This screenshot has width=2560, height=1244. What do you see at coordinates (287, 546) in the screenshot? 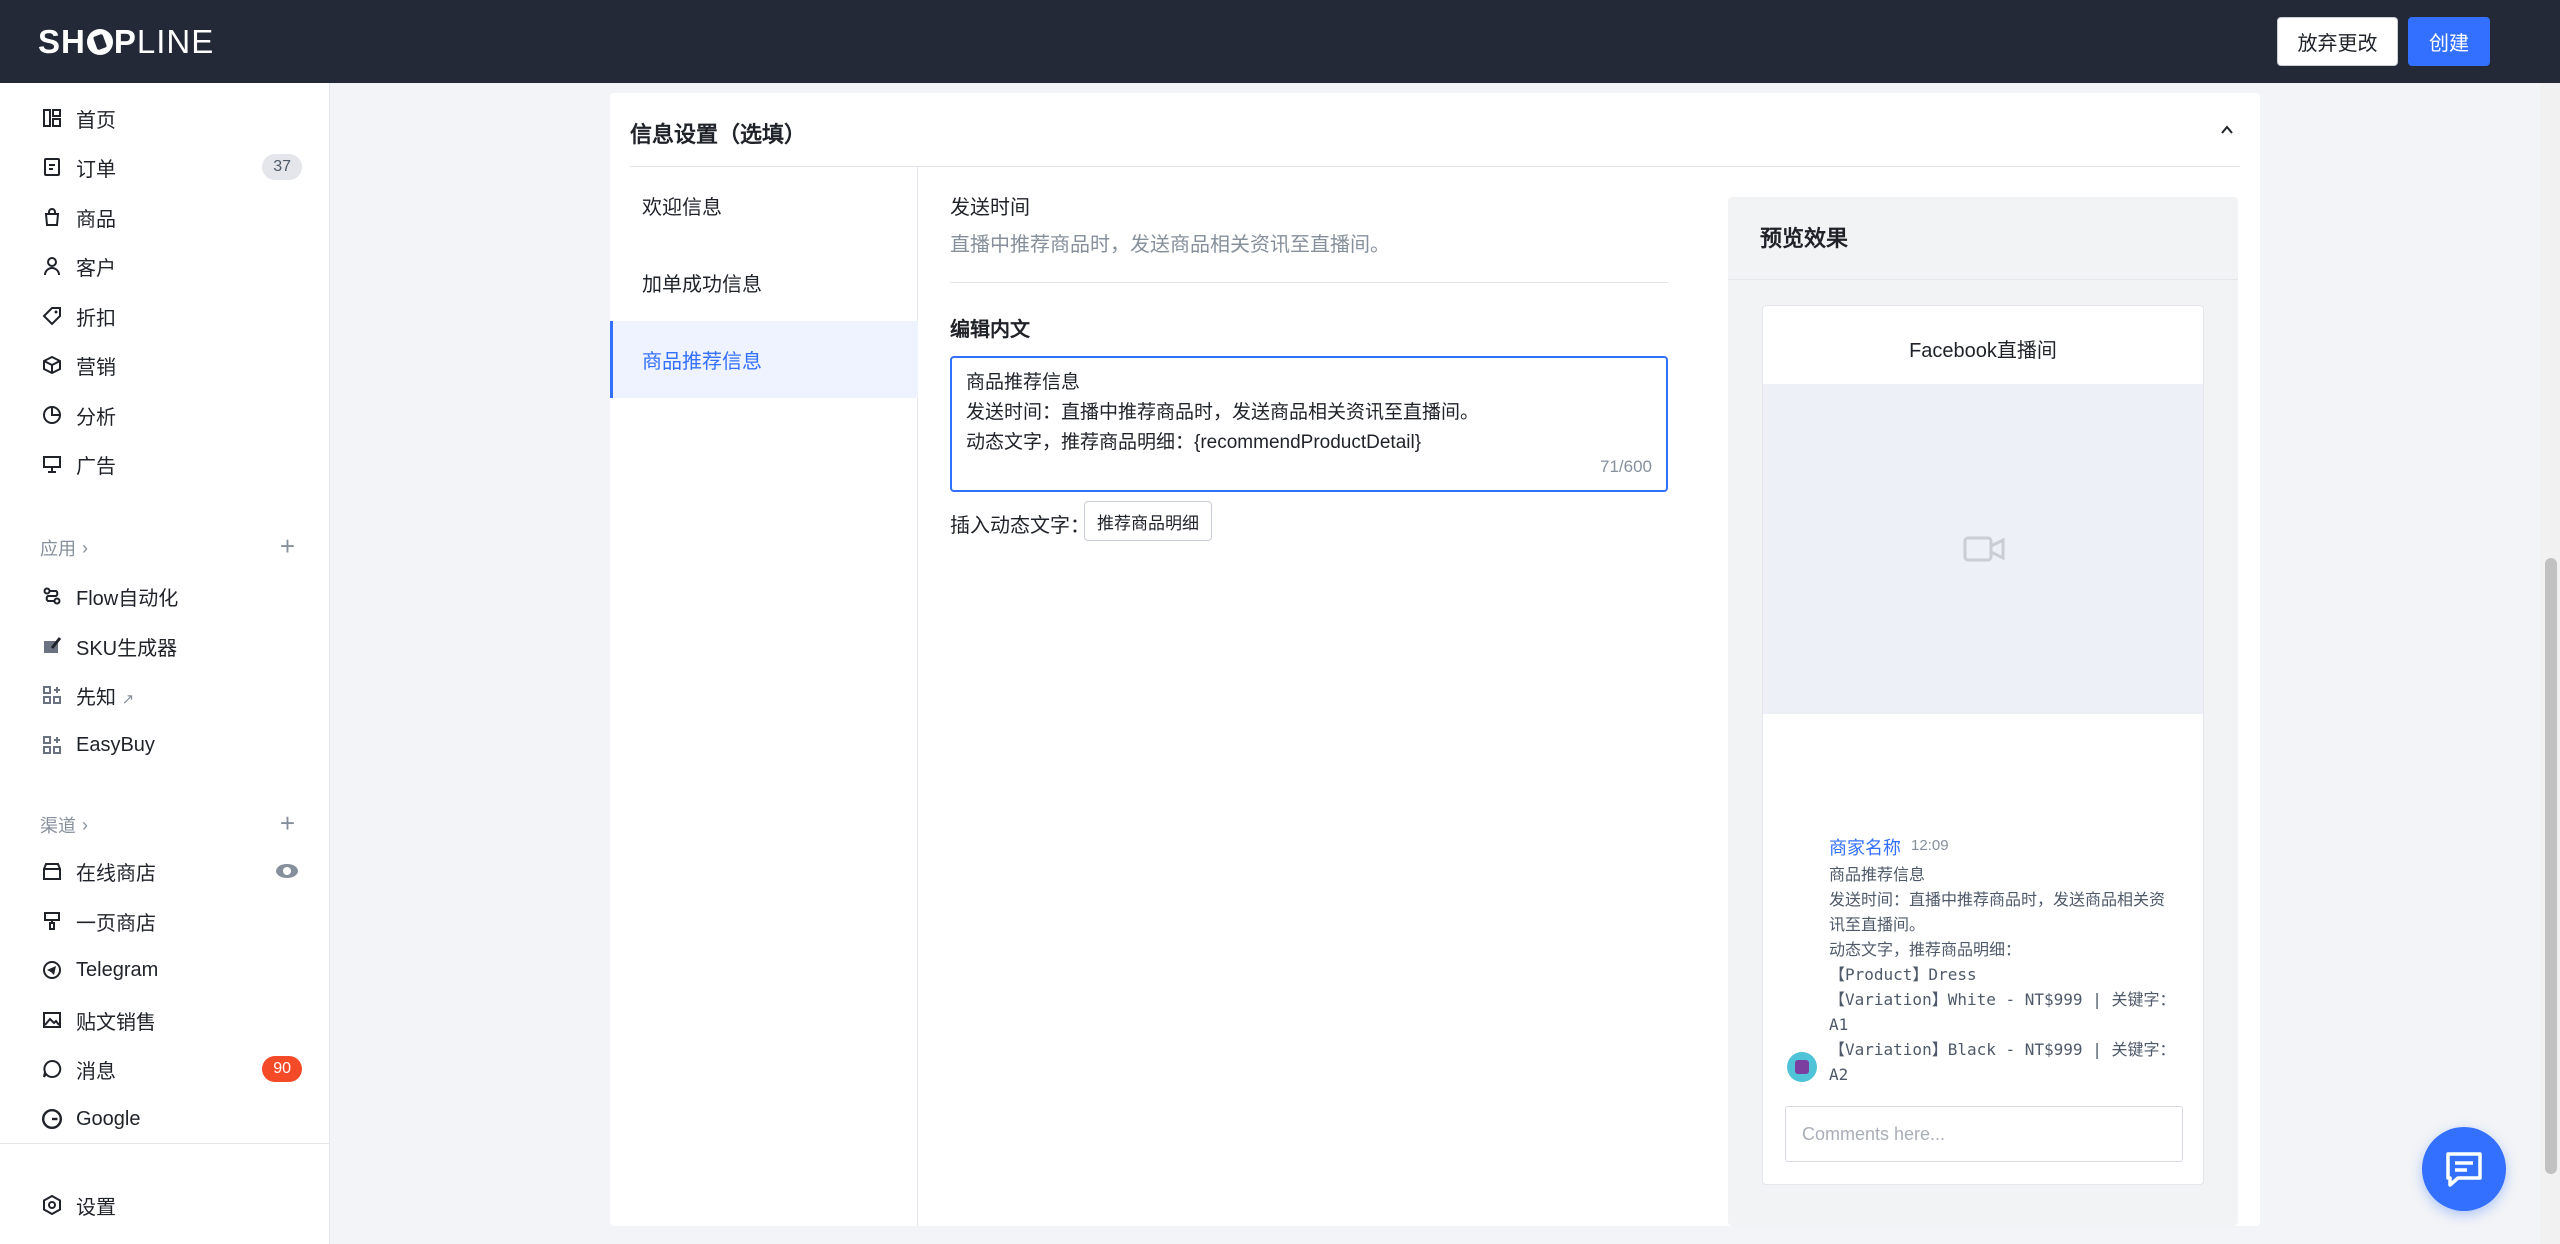
I see `add-app-icon: +` at bounding box center [287, 546].